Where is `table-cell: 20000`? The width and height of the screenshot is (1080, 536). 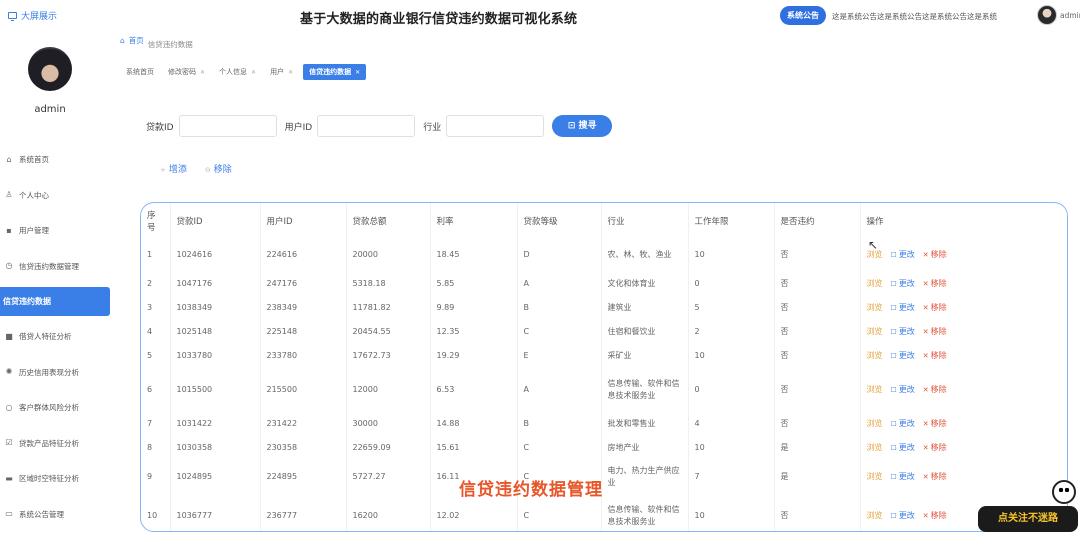 table-cell: 20000 is located at coordinates (388, 255).